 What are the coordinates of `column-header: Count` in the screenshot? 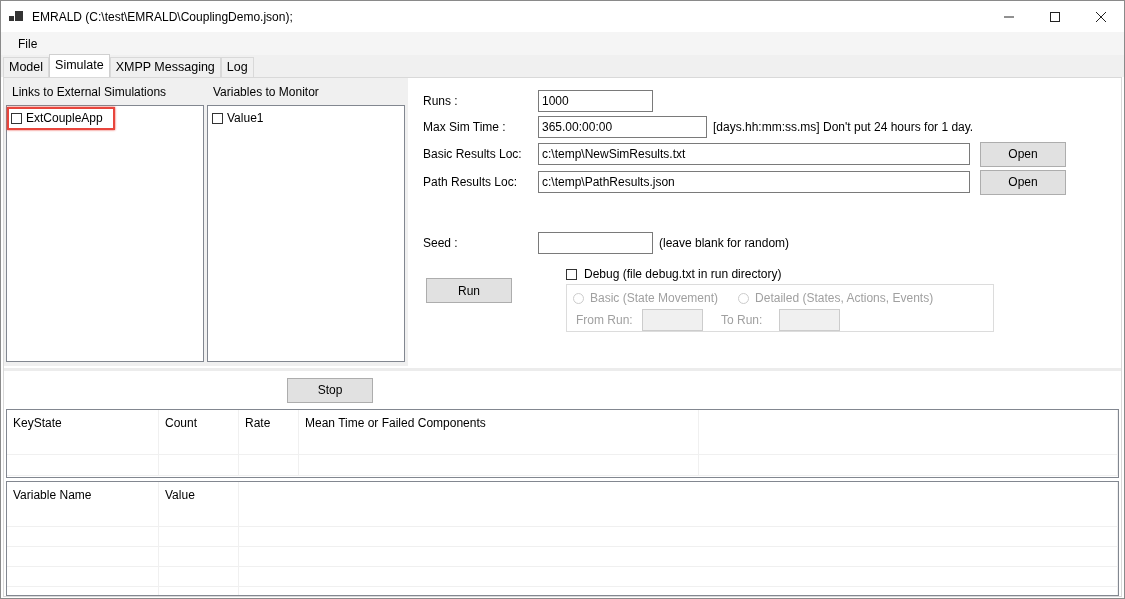 It's located at (199, 432).